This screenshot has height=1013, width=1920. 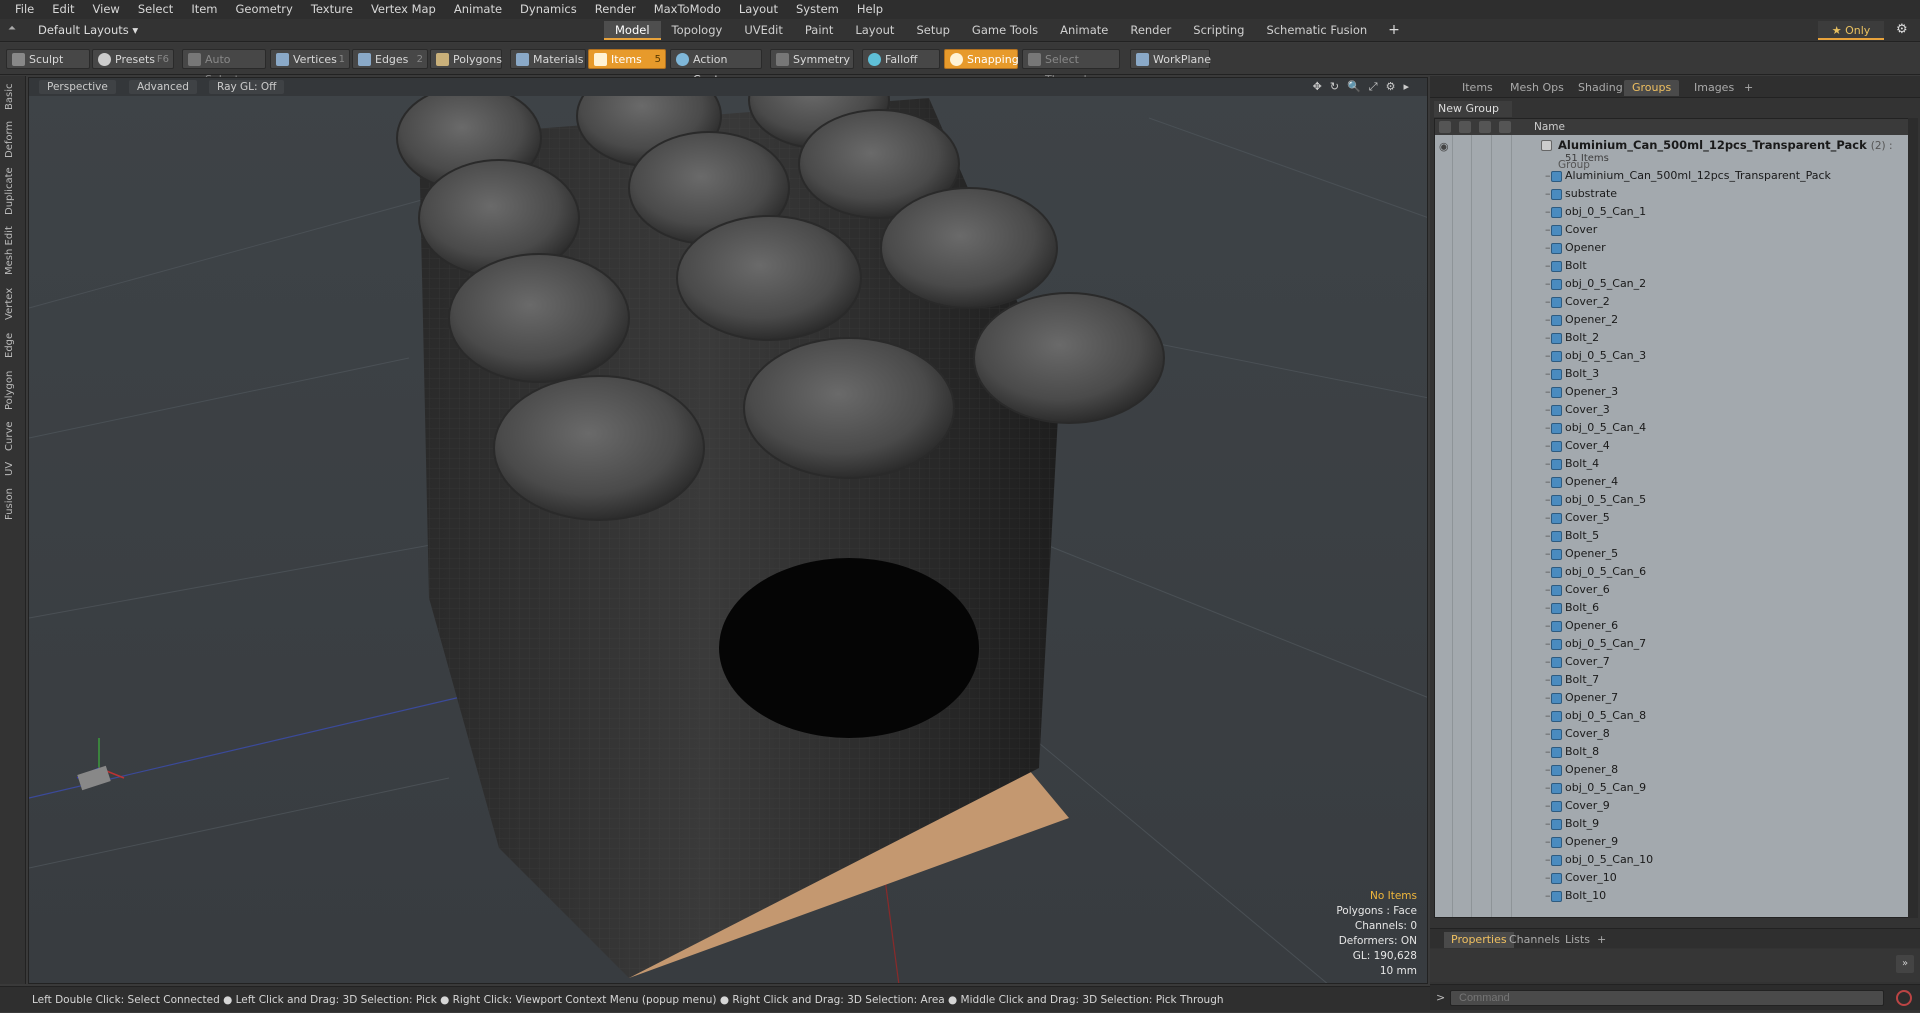 What do you see at coordinates (13, 97) in the screenshot?
I see `left-tab-basic: Basic` at bounding box center [13, 97].